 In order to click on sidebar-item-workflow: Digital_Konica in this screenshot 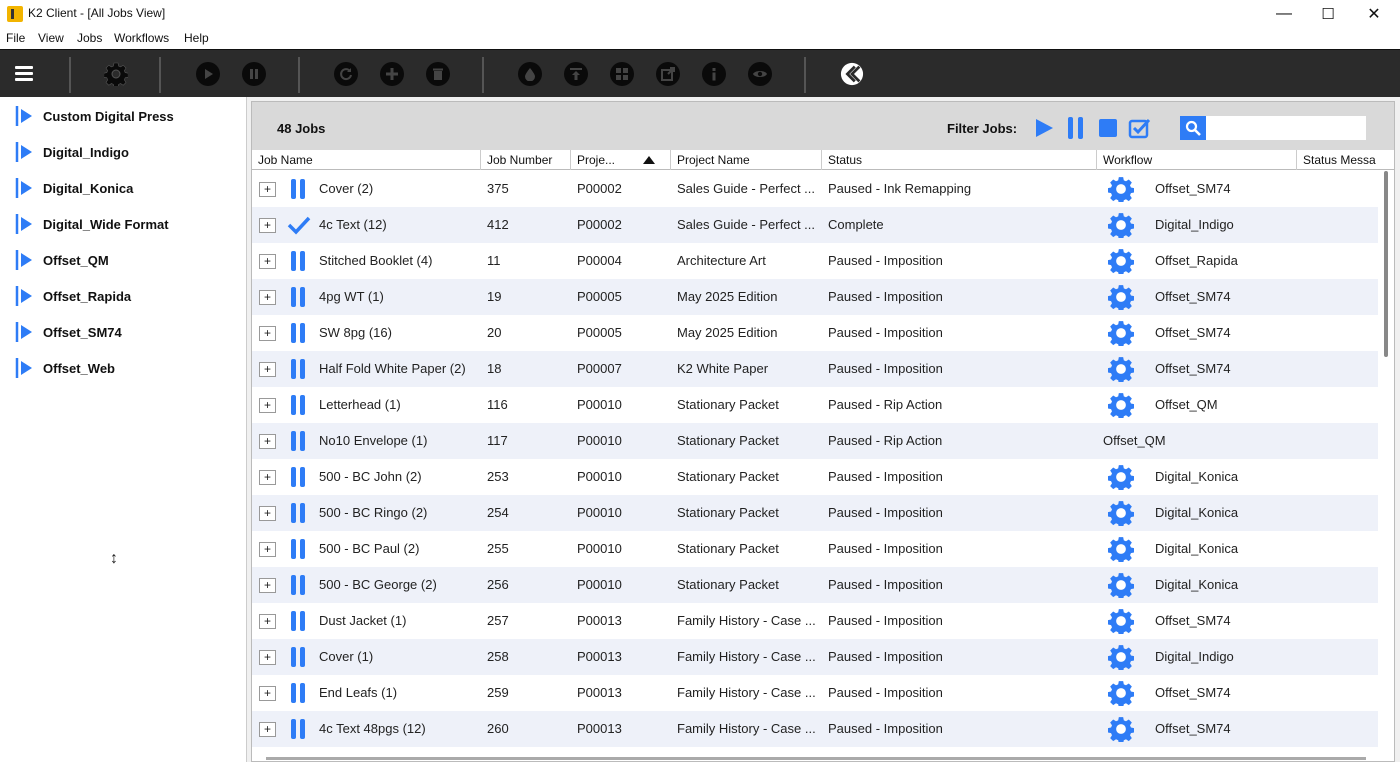, I will do `click(73, 188)`.